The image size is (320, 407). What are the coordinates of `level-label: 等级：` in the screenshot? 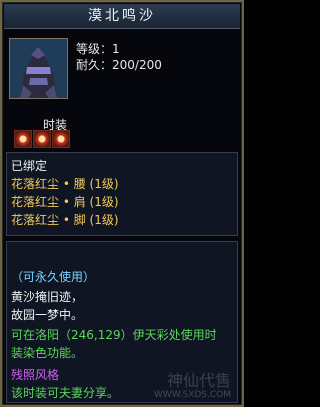 It's located at (94, 49).